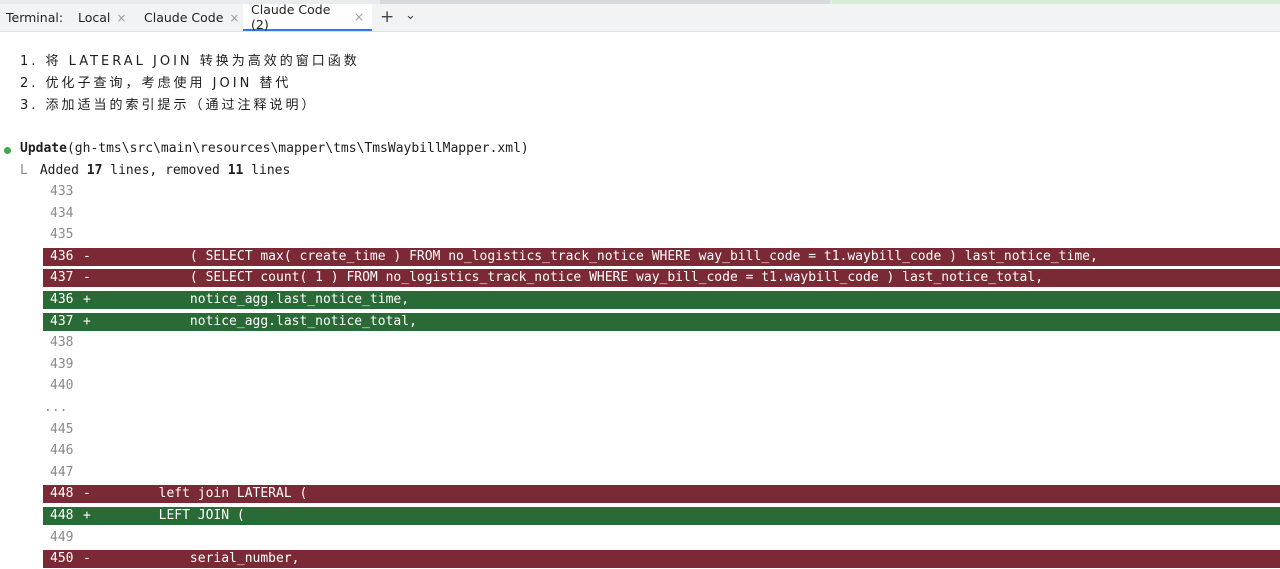 This screenshot has height=569, width=1280. I want to click on chevron-down-icon: ⌄, so click(410, 15).